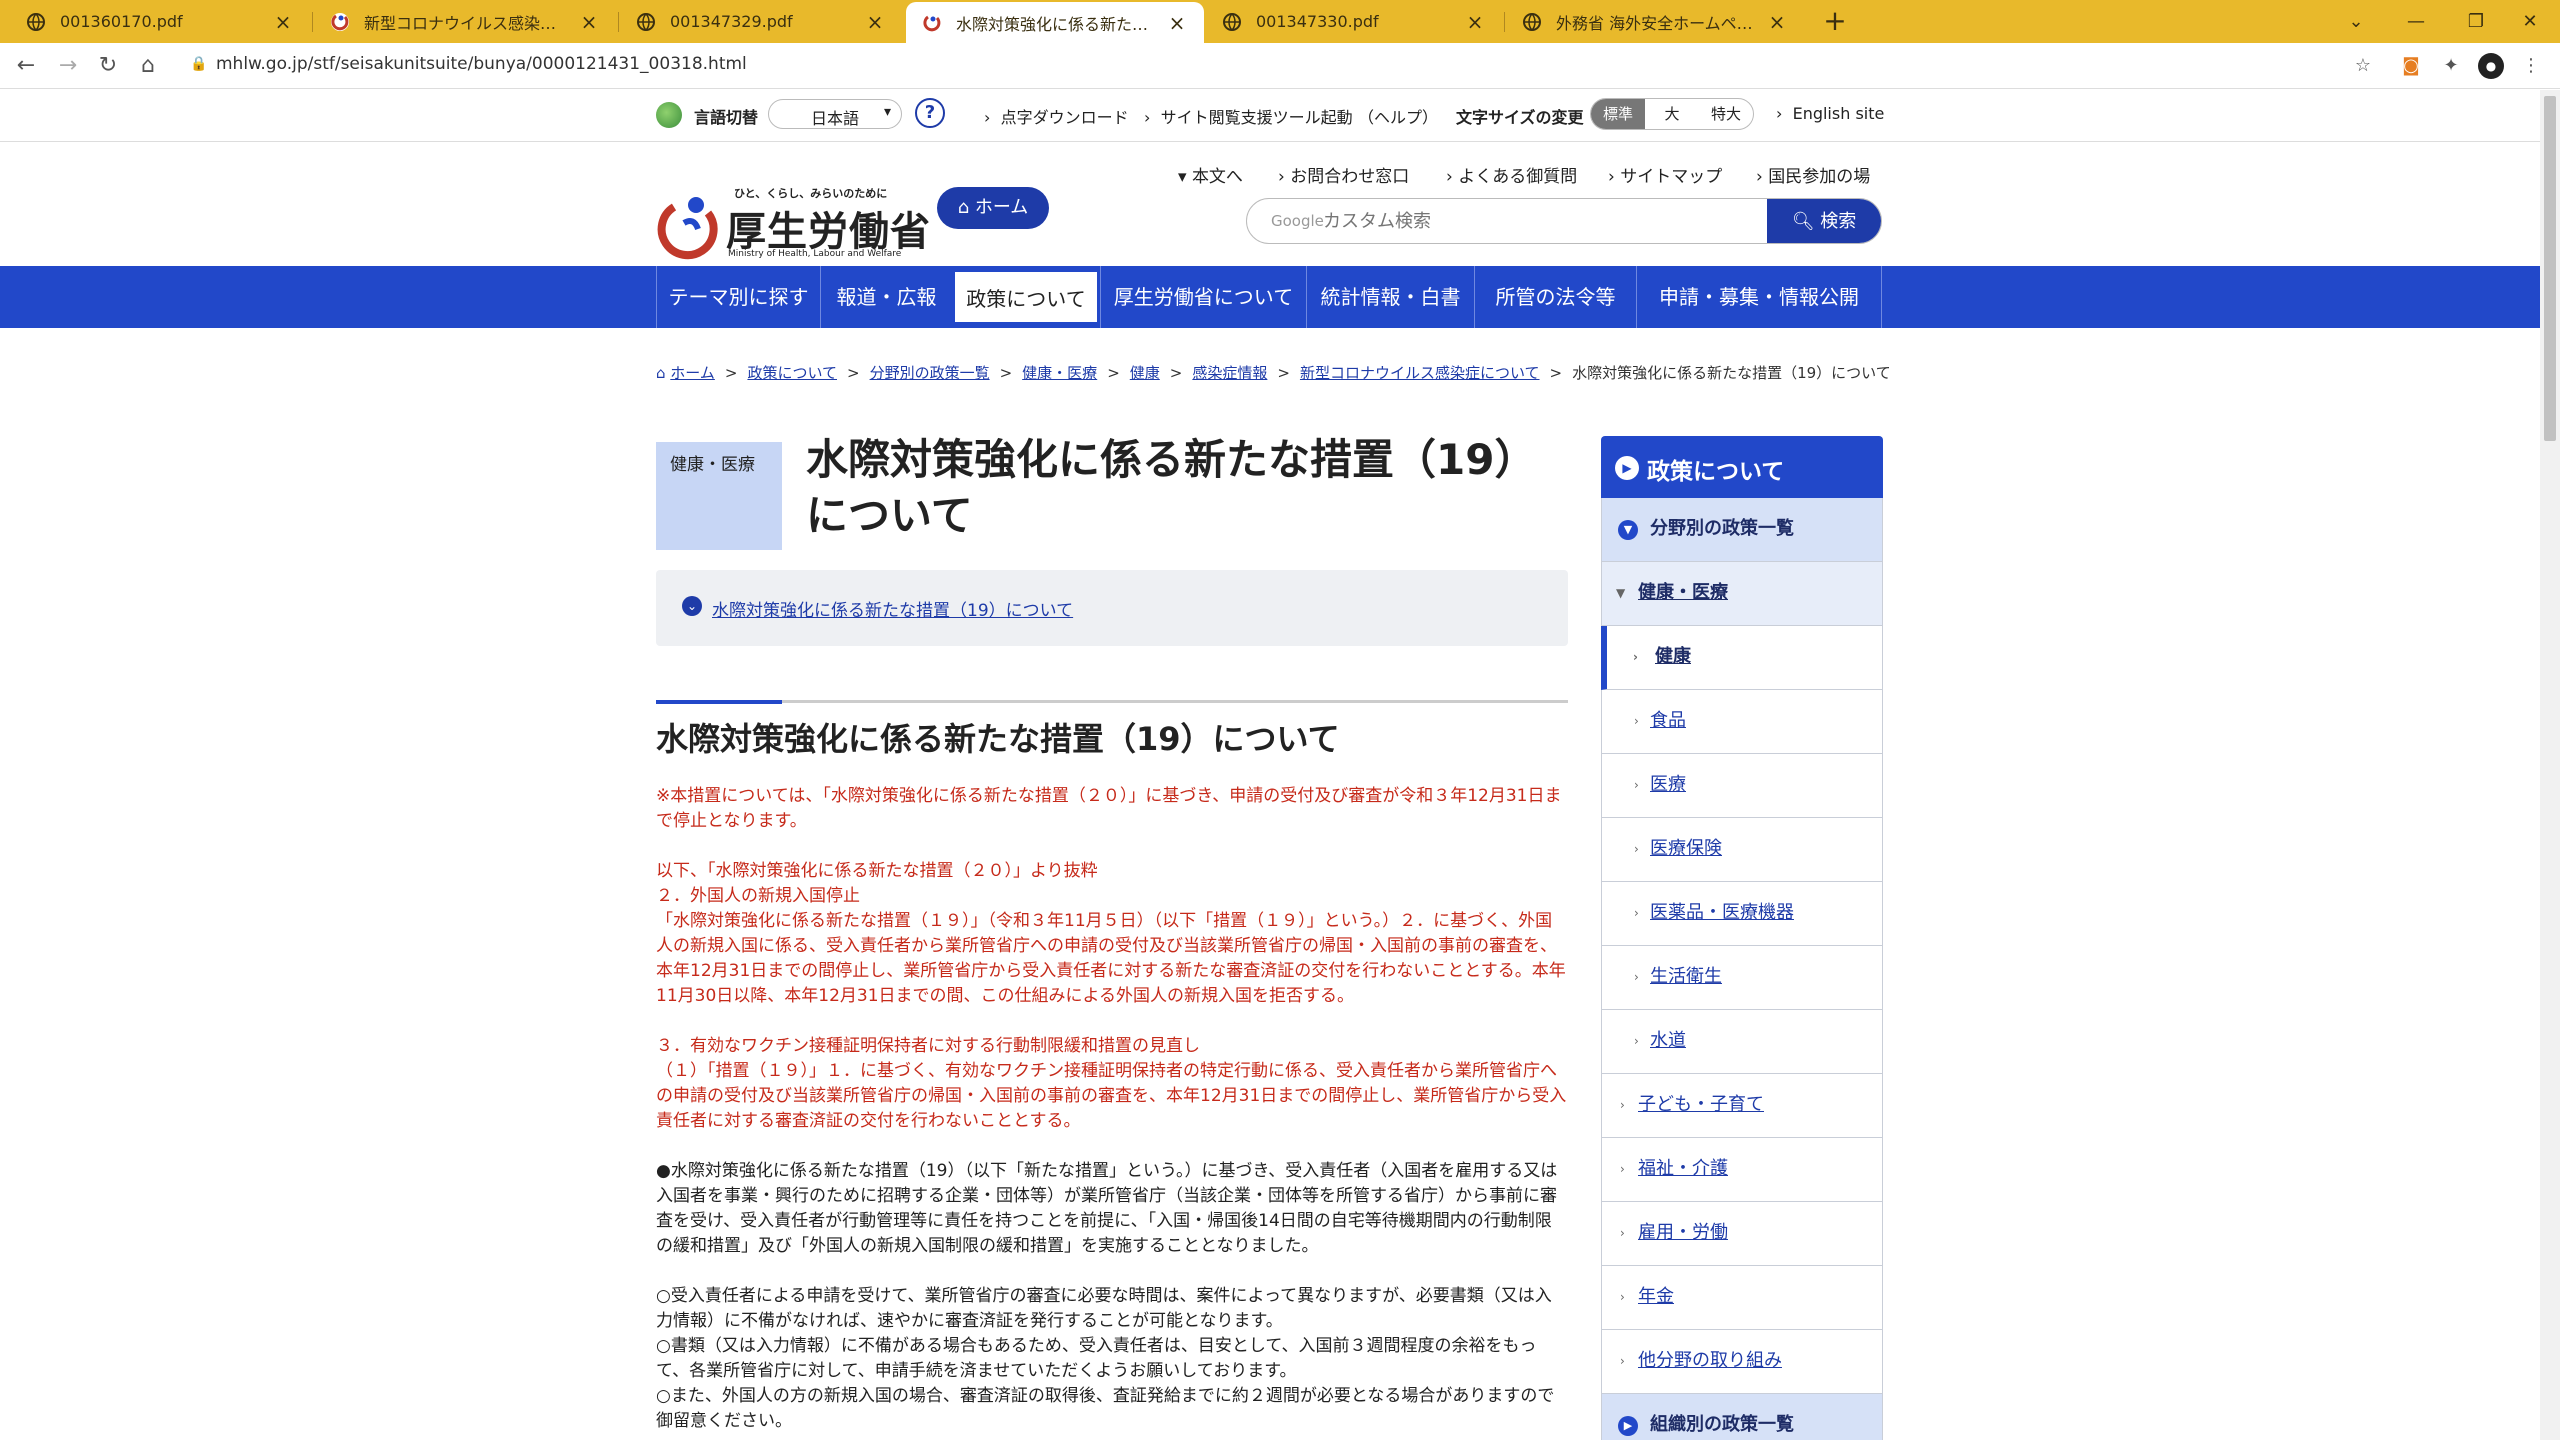 The height and width of the screenshot is (1440, 2560). Describe the element at coordinates (2416, 21) in the screenshot. I see `minimize-icon: —` at that location.